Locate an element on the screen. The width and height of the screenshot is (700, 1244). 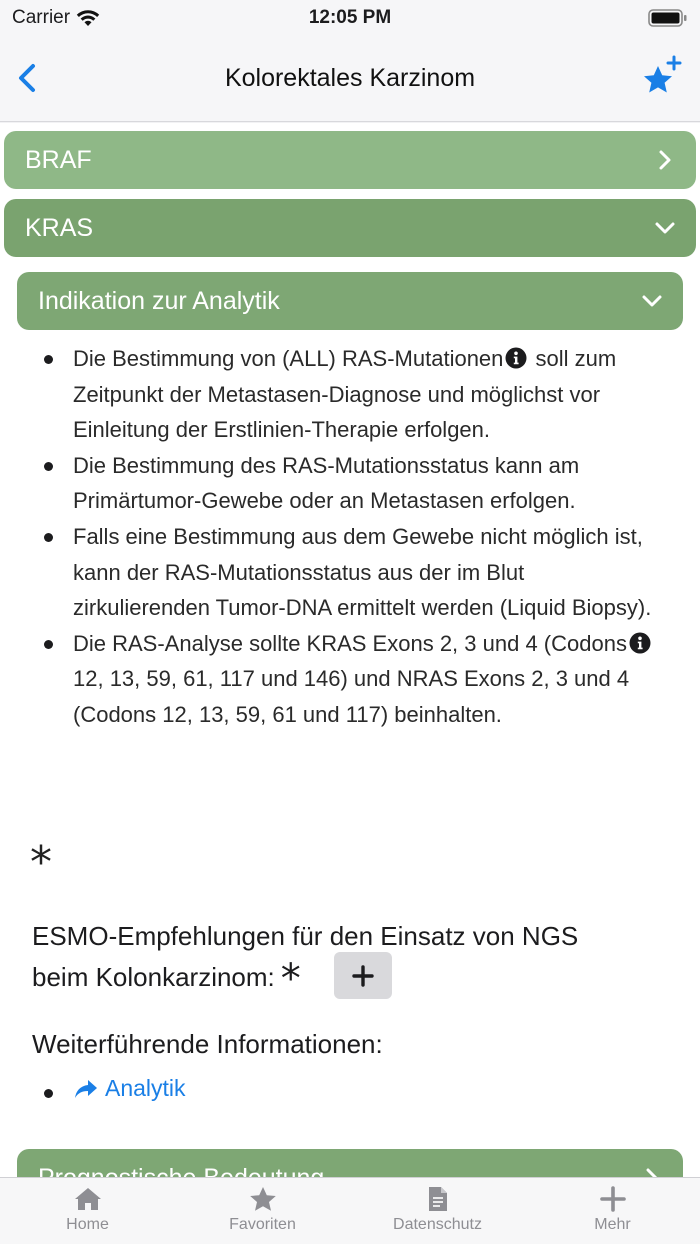
add-favorite-button is located at coordinates (662, 76).